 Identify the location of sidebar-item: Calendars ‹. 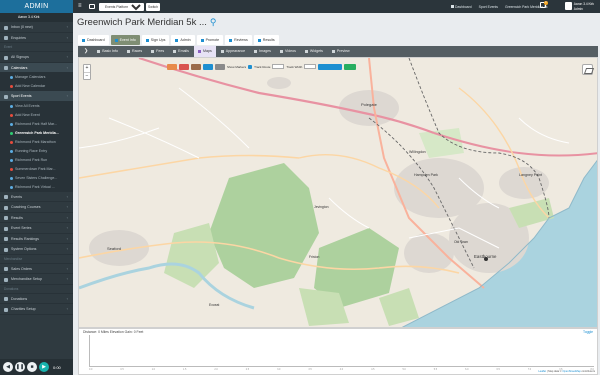
(36, 67).